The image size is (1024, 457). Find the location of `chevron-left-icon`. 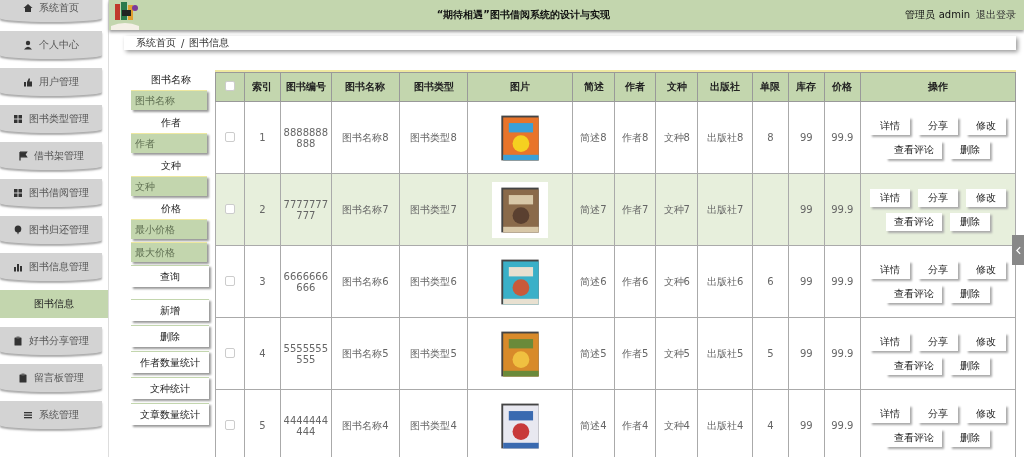

chevron-left-icon is located at coordinates (1018, 250).